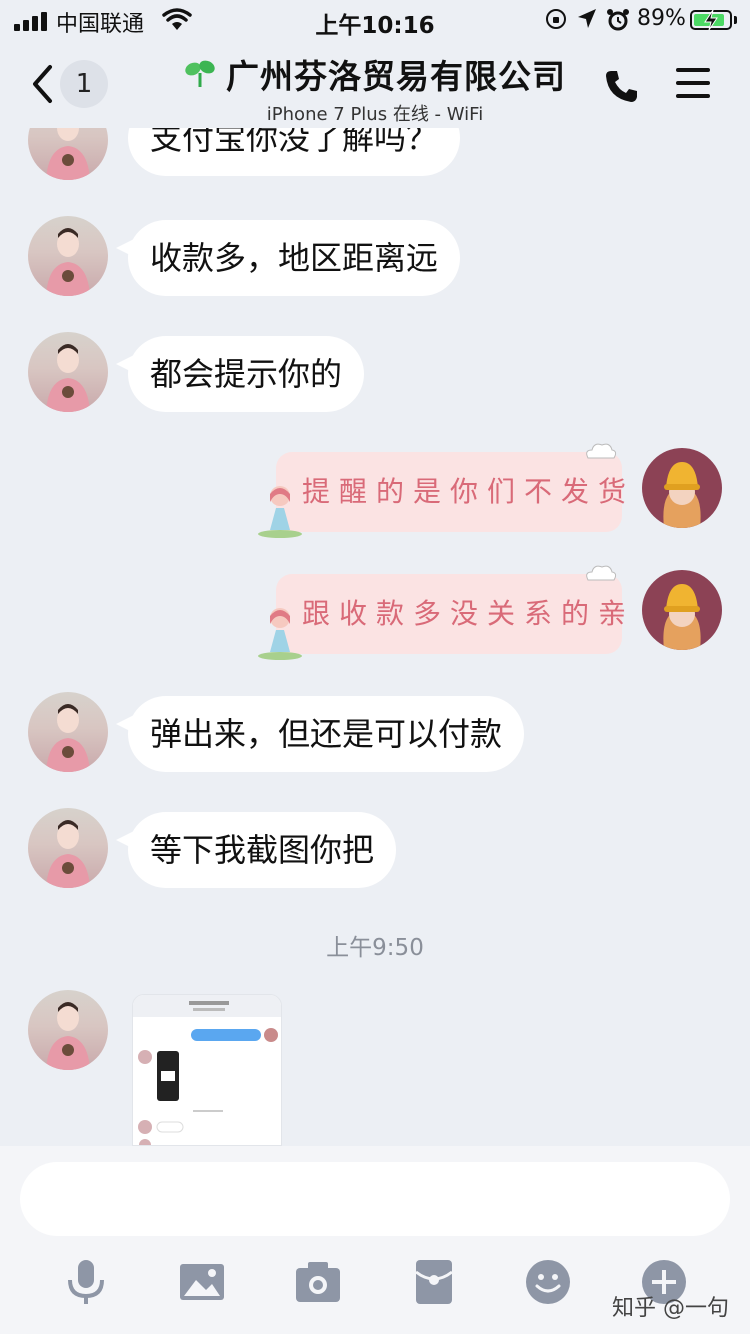 This screenshot has width=750, height=1334. I want to click on message-bubble: 收款多，地区距离远, so click(294, 258).